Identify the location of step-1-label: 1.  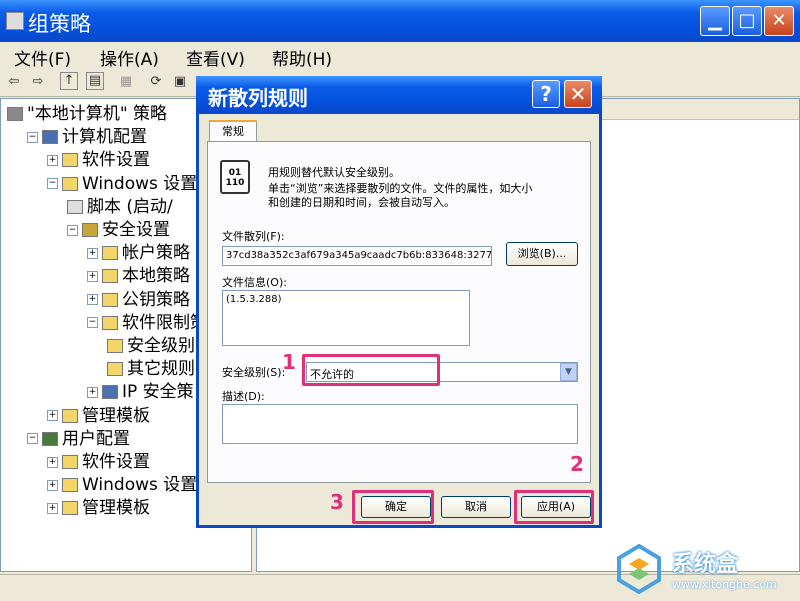
(289, 362).